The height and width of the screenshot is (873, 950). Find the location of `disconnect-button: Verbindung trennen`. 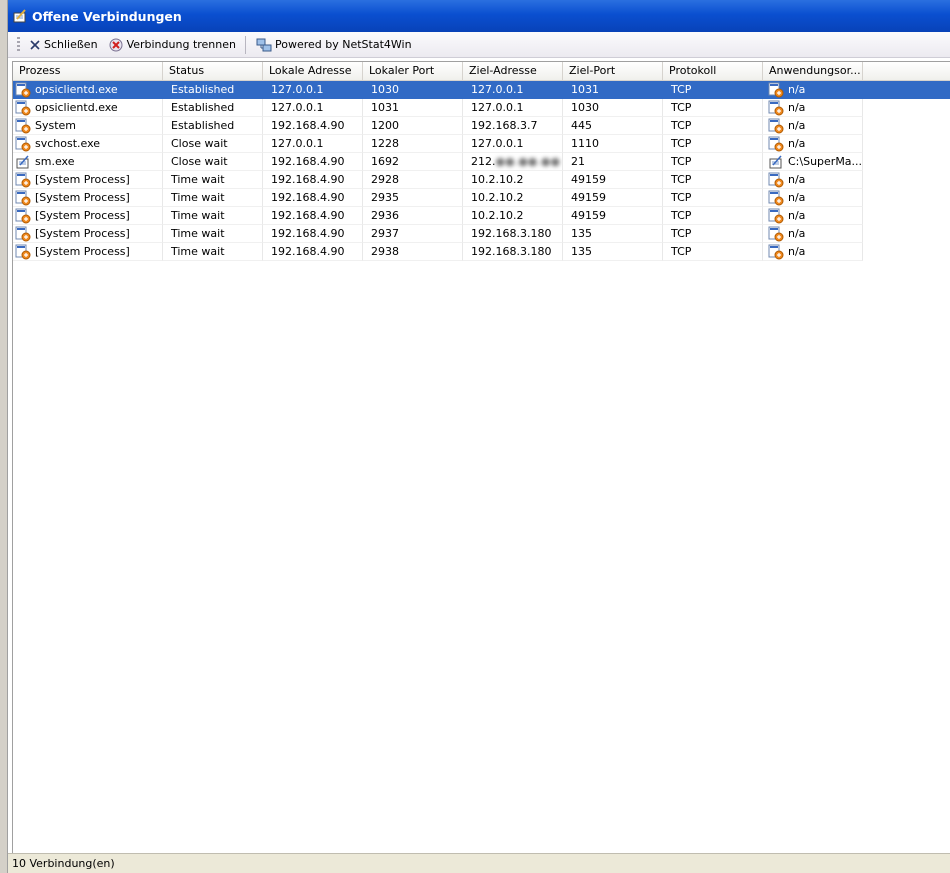

disconnect-button: Verbindung trennen is located at coordinates (172, 45).